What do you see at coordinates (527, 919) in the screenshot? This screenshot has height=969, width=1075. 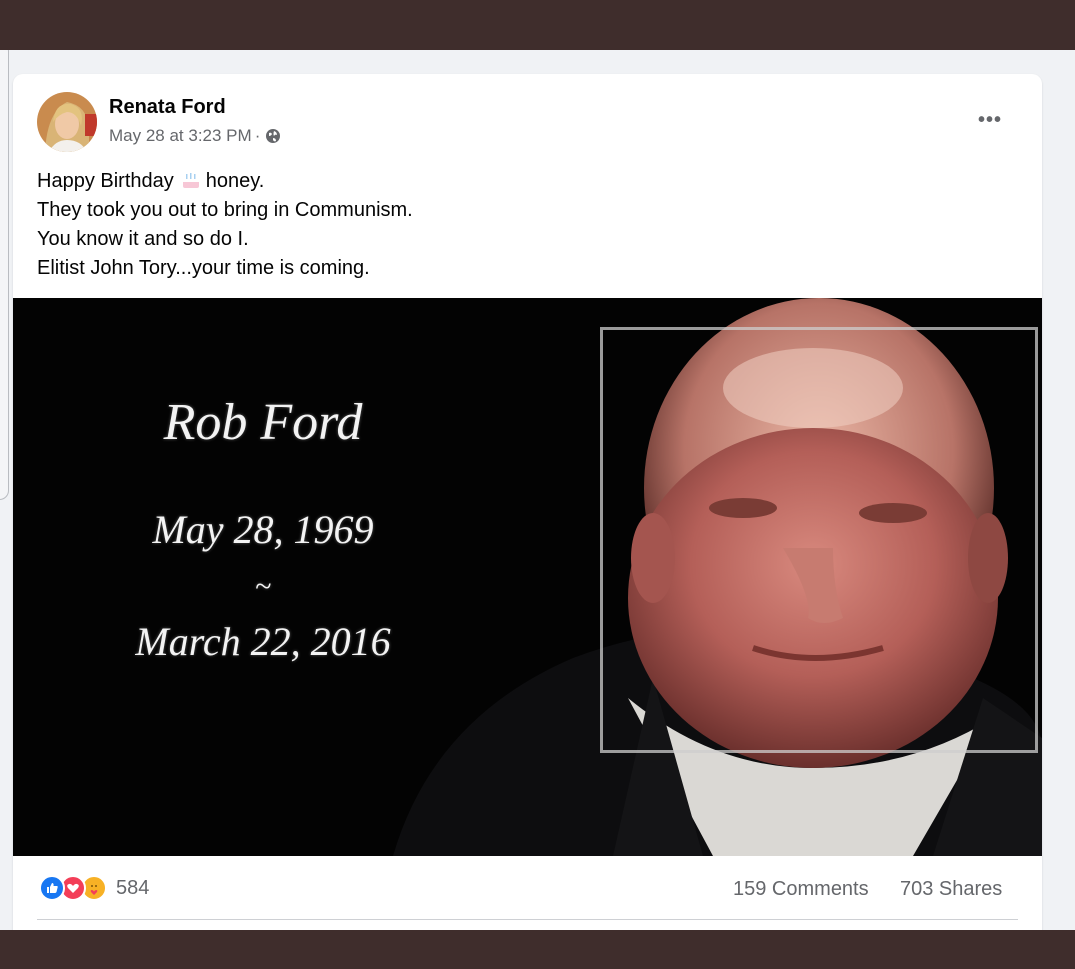 I see `engagement-divider` at bounding box center [527, 919].